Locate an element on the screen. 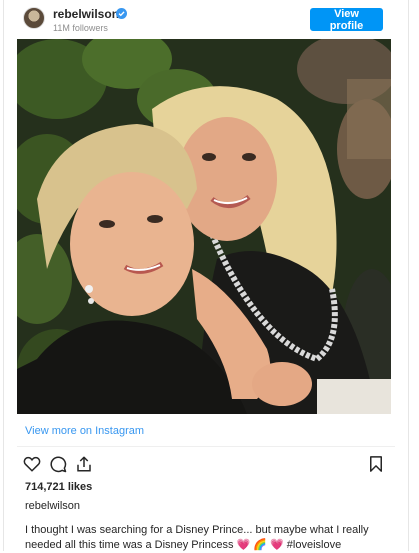  verified-badge-icon is located at coordinates (121, 13).